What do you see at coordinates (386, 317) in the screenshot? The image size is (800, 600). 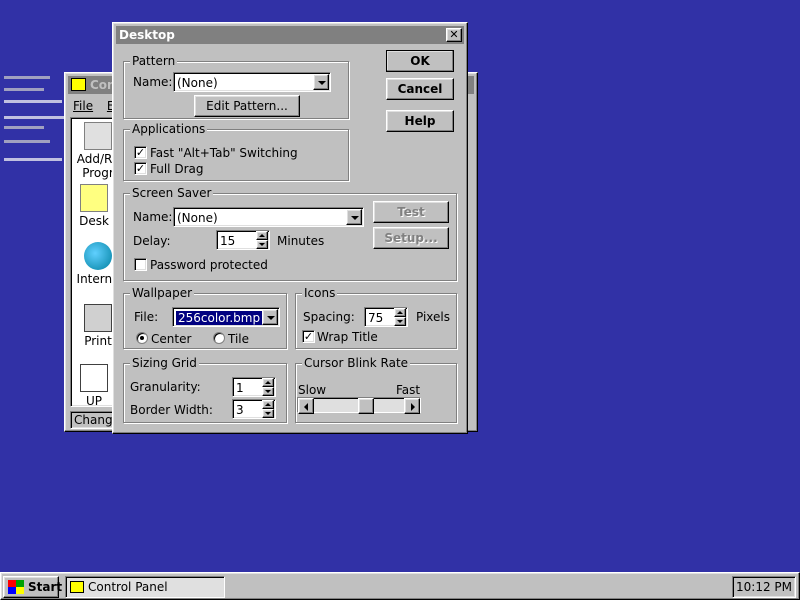 I see `icon-spacing-spinner: 75` at bounding box center [386, 317].